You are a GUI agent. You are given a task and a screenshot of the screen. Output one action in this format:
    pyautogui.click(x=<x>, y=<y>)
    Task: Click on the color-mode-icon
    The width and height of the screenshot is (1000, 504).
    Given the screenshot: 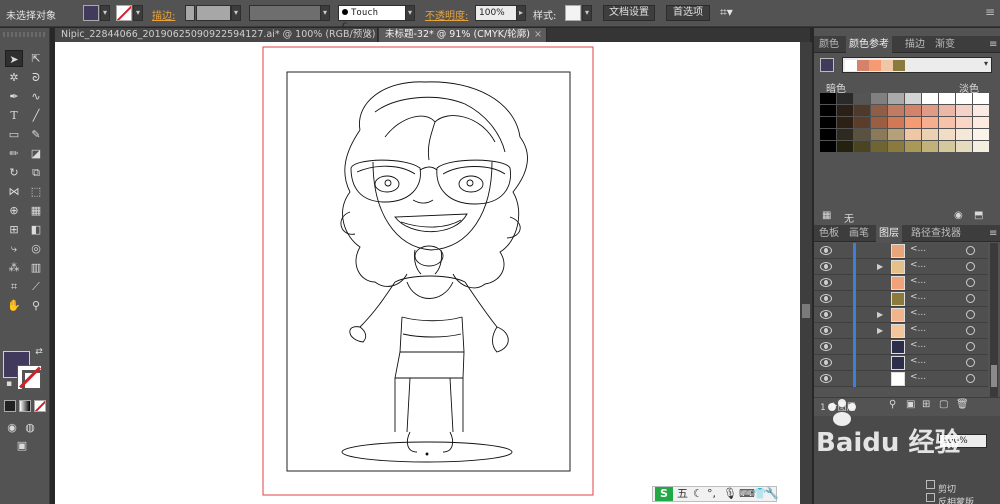 What is the action you would take?
    pyautogui.click(x=10, y=406)
    